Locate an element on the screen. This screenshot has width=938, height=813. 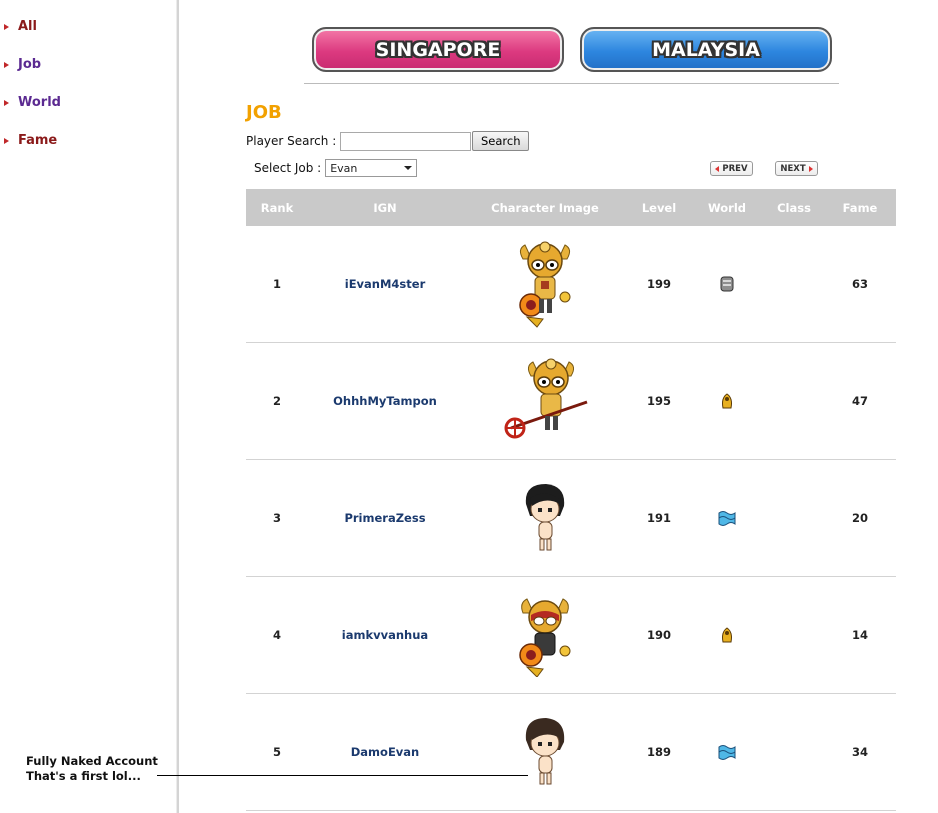
header-rank: Rank is located at coordinates (277, 207).